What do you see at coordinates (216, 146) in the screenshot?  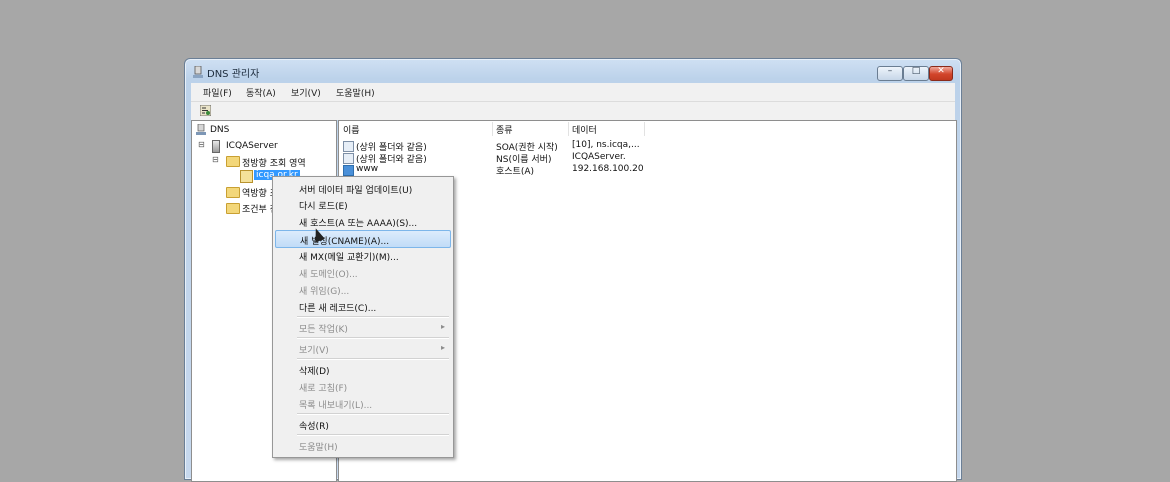 I see `server-icon` at bounding box center [216, 146].